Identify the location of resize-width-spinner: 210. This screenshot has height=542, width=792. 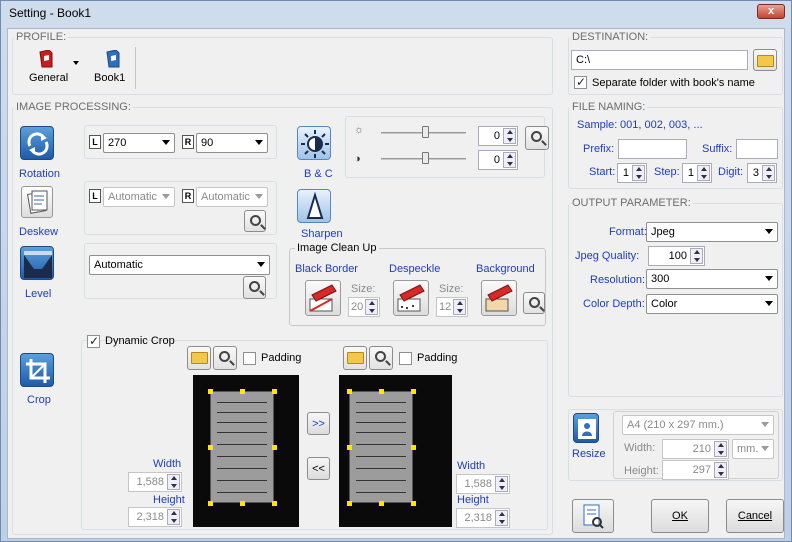
(695, 449).